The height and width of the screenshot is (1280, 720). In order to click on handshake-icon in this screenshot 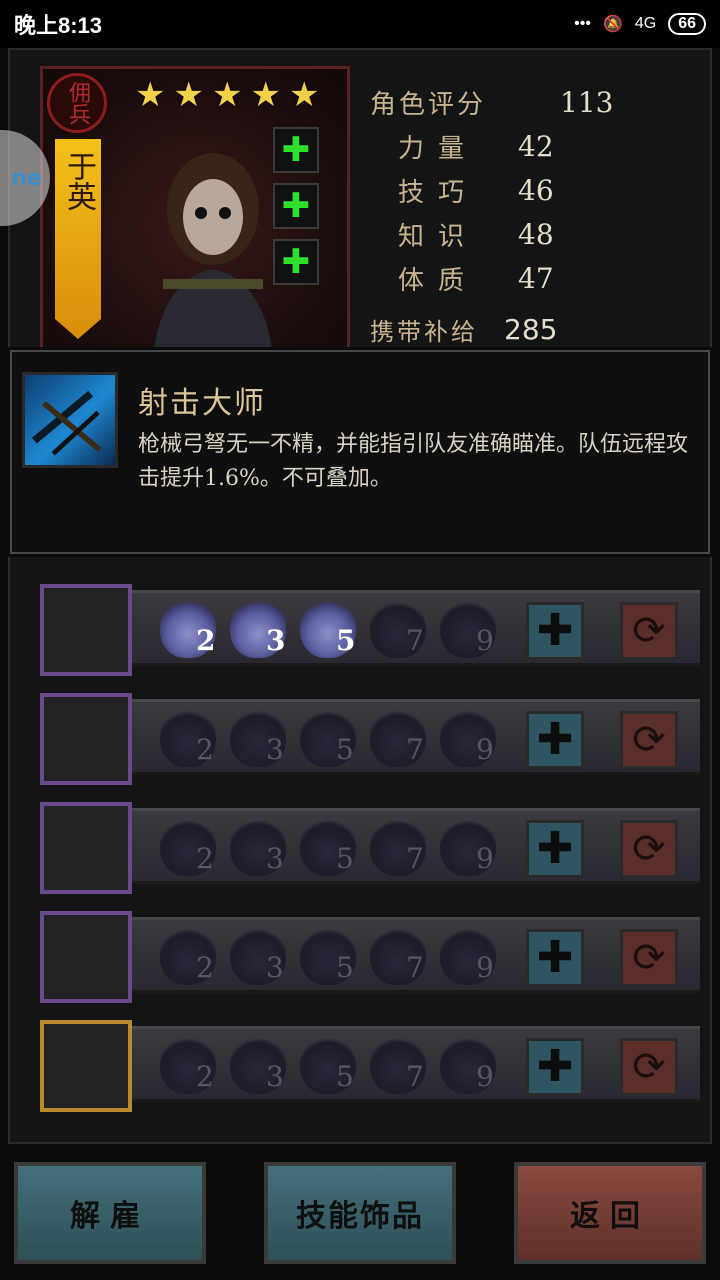, I will do `click(86, 957)`.